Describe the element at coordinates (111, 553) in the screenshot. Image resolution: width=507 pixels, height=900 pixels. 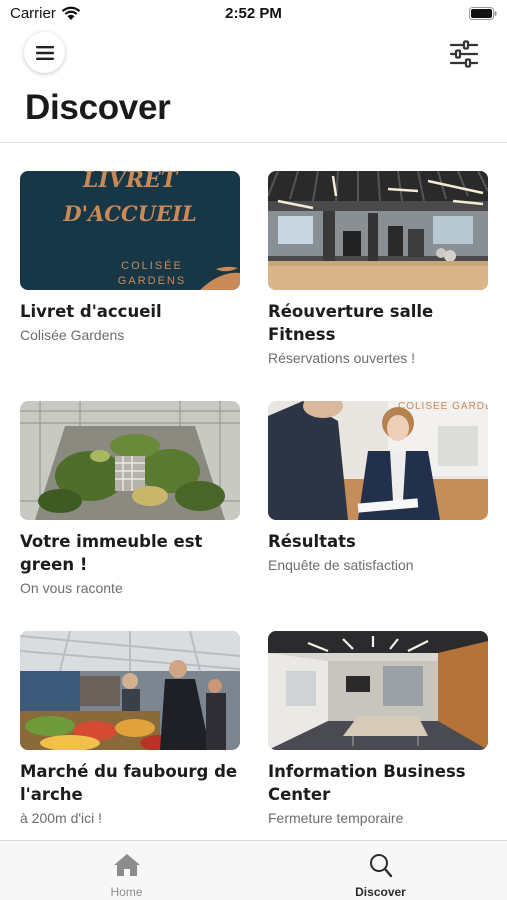
I see `card-title: Votre immeuble est green !` at that location.